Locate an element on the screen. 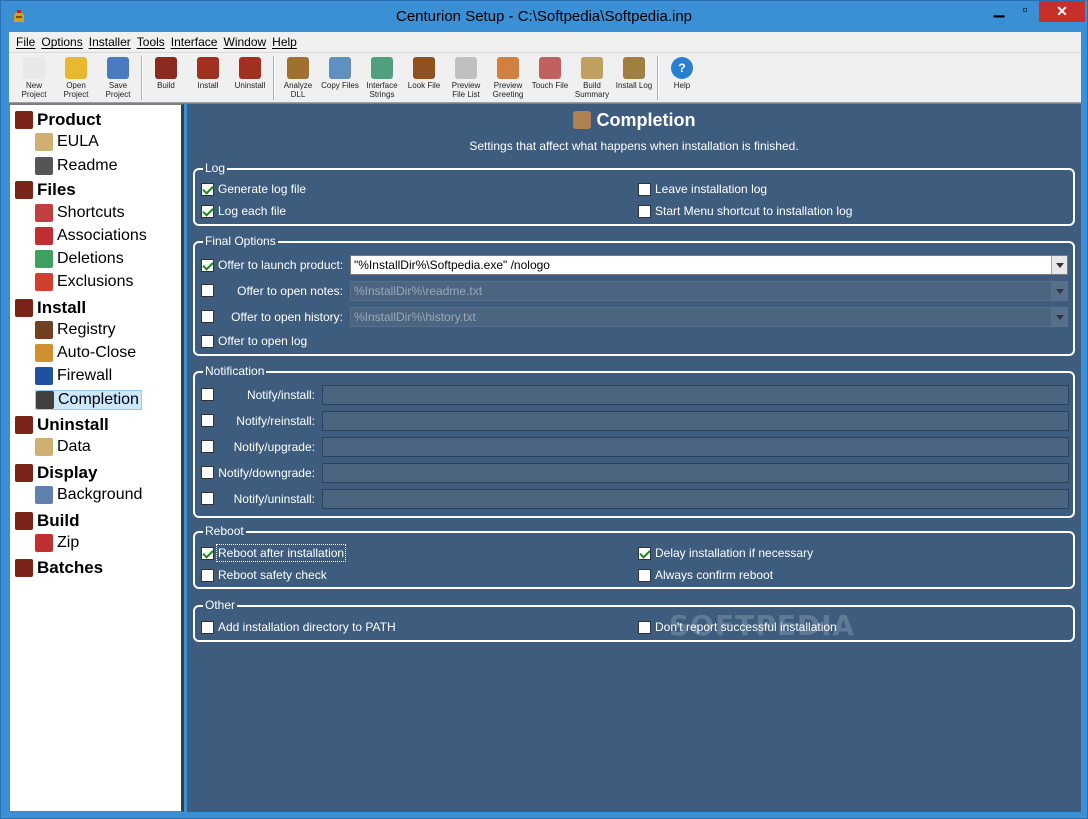  tree-item-install: Install is located at coordinates (50, 308).